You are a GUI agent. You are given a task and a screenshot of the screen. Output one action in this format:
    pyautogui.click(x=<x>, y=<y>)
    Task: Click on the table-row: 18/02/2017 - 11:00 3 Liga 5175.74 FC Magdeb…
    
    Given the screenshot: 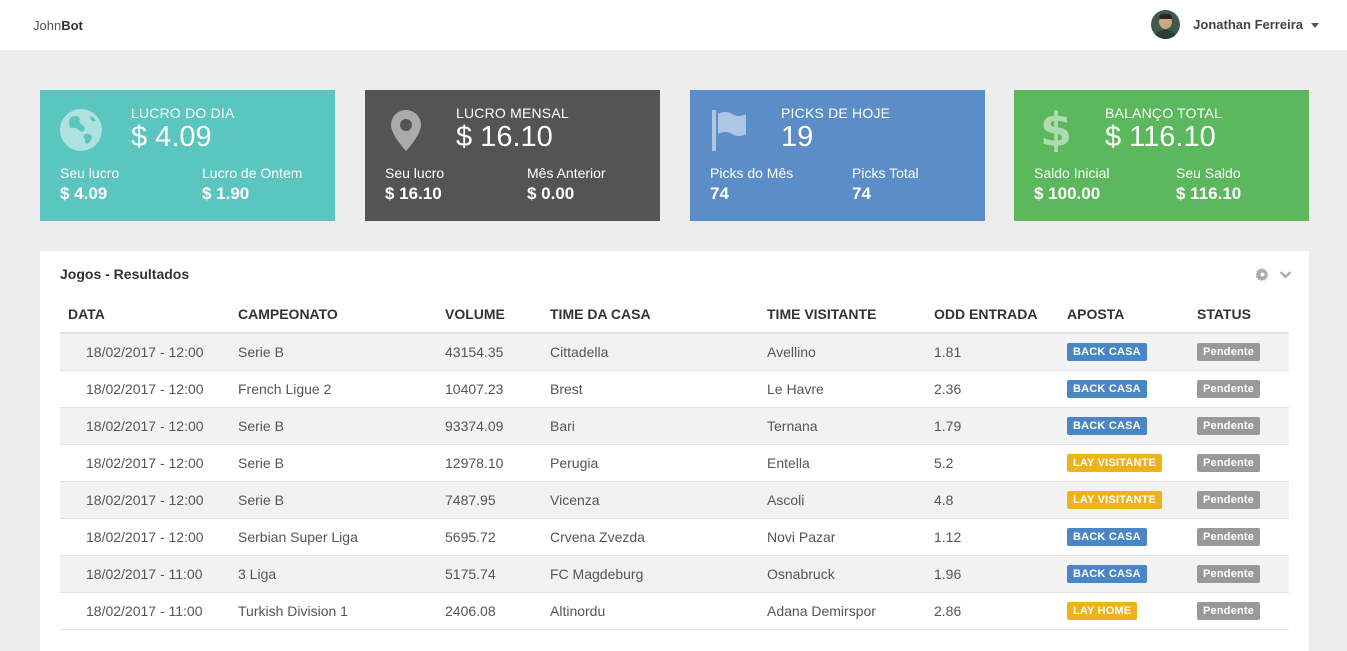 What is the action you would take?
    pyautogui.click(x=674, y=574)
    